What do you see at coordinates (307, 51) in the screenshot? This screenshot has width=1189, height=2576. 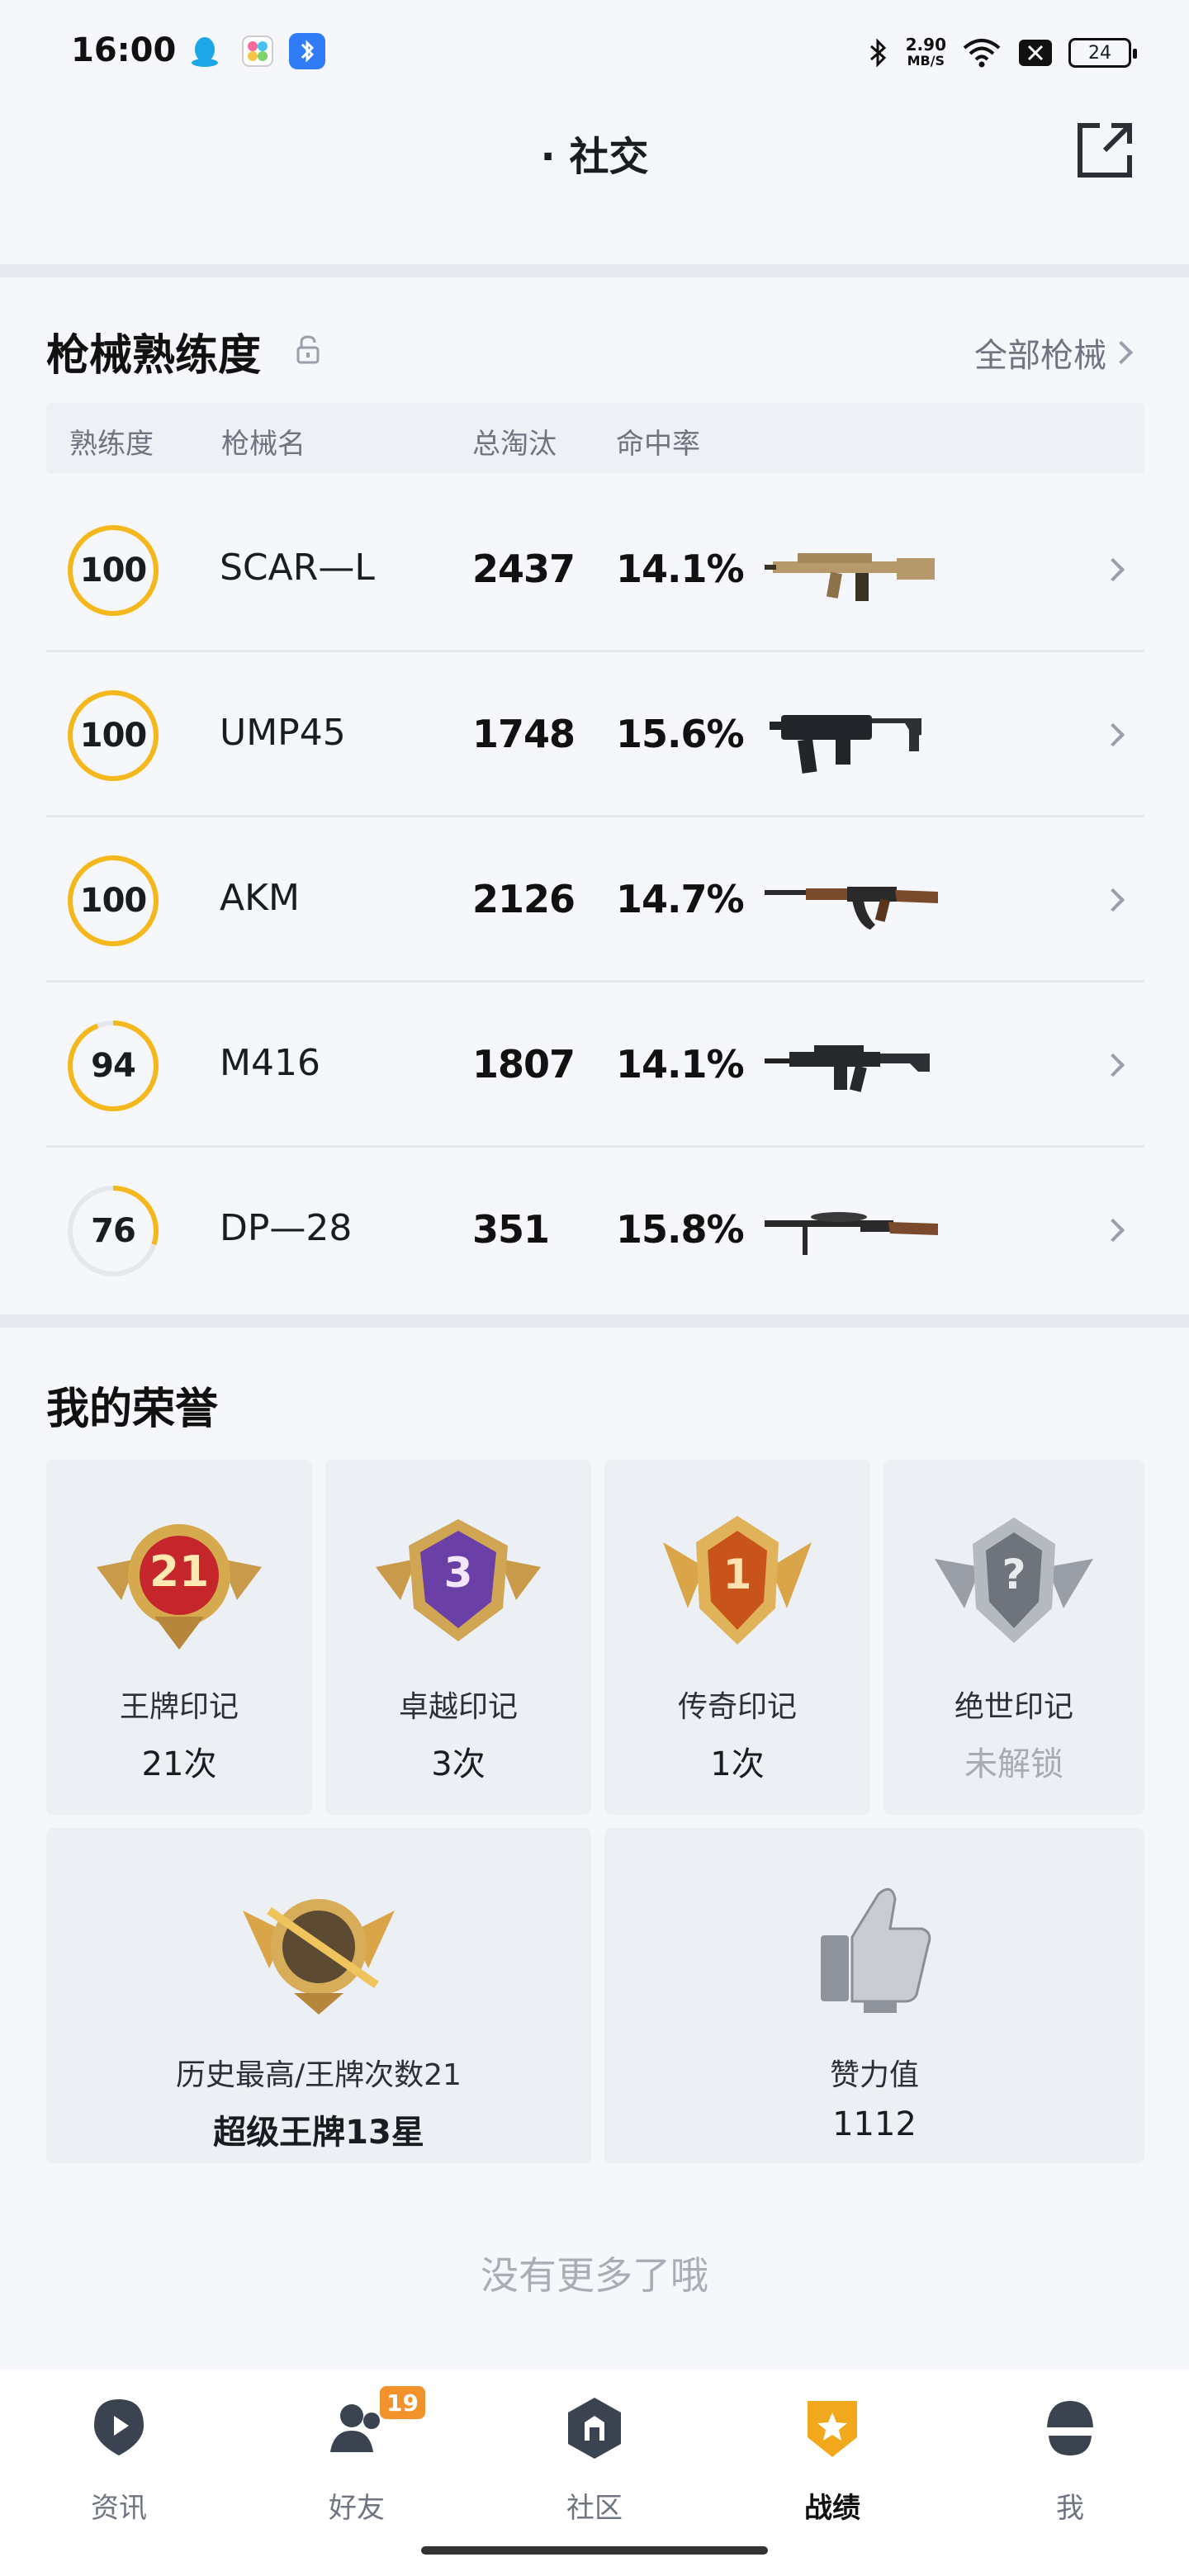 I see `bluetooth-app-icon` at bounding box center [307, 51].